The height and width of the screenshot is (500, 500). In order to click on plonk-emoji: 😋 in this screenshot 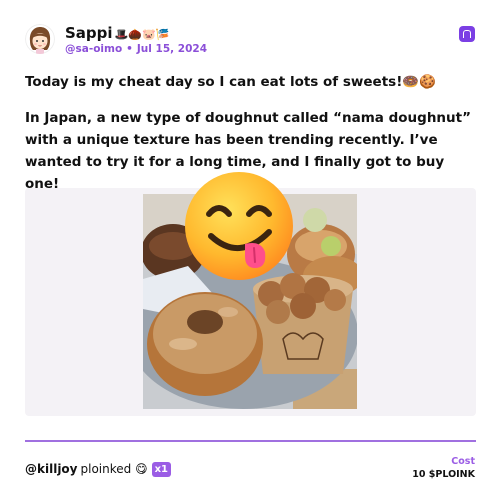, I will do `click(141, 469)`.